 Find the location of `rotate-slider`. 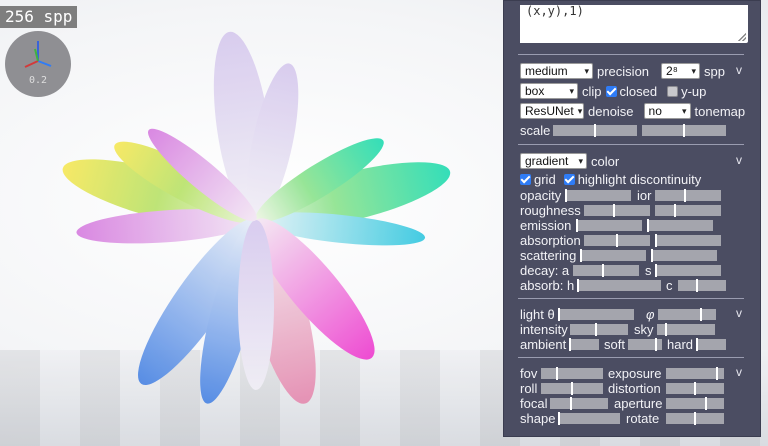

rotate-slider is located at coordinates (695, 418).